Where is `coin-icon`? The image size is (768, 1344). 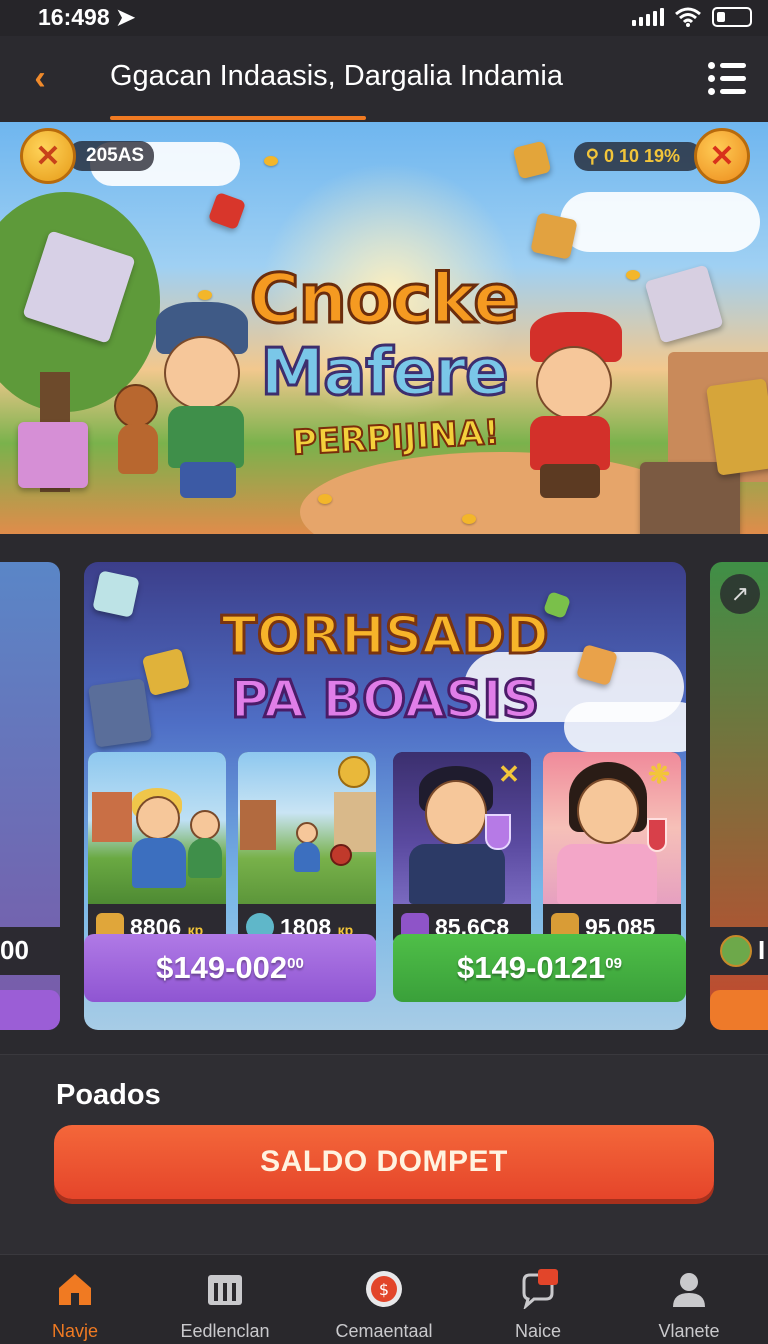 coin-icon is located at coordinates (354, 772).